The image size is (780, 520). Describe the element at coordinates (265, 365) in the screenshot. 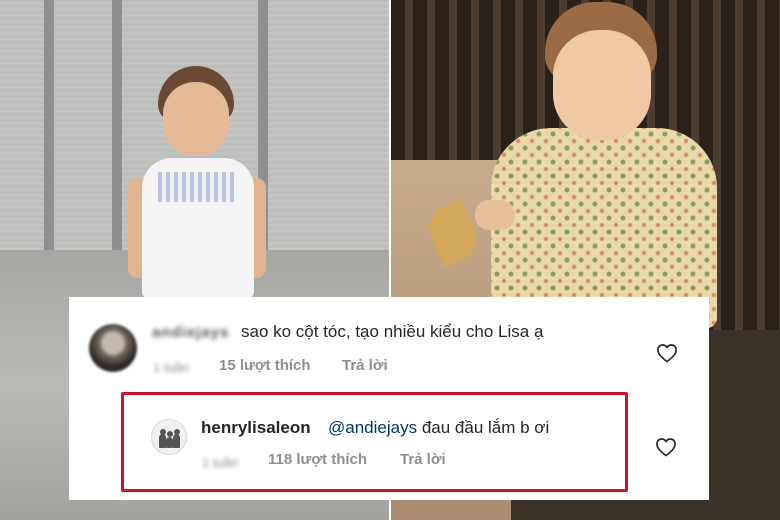

I see `comment-likes: 15 lượt thích` at that location.